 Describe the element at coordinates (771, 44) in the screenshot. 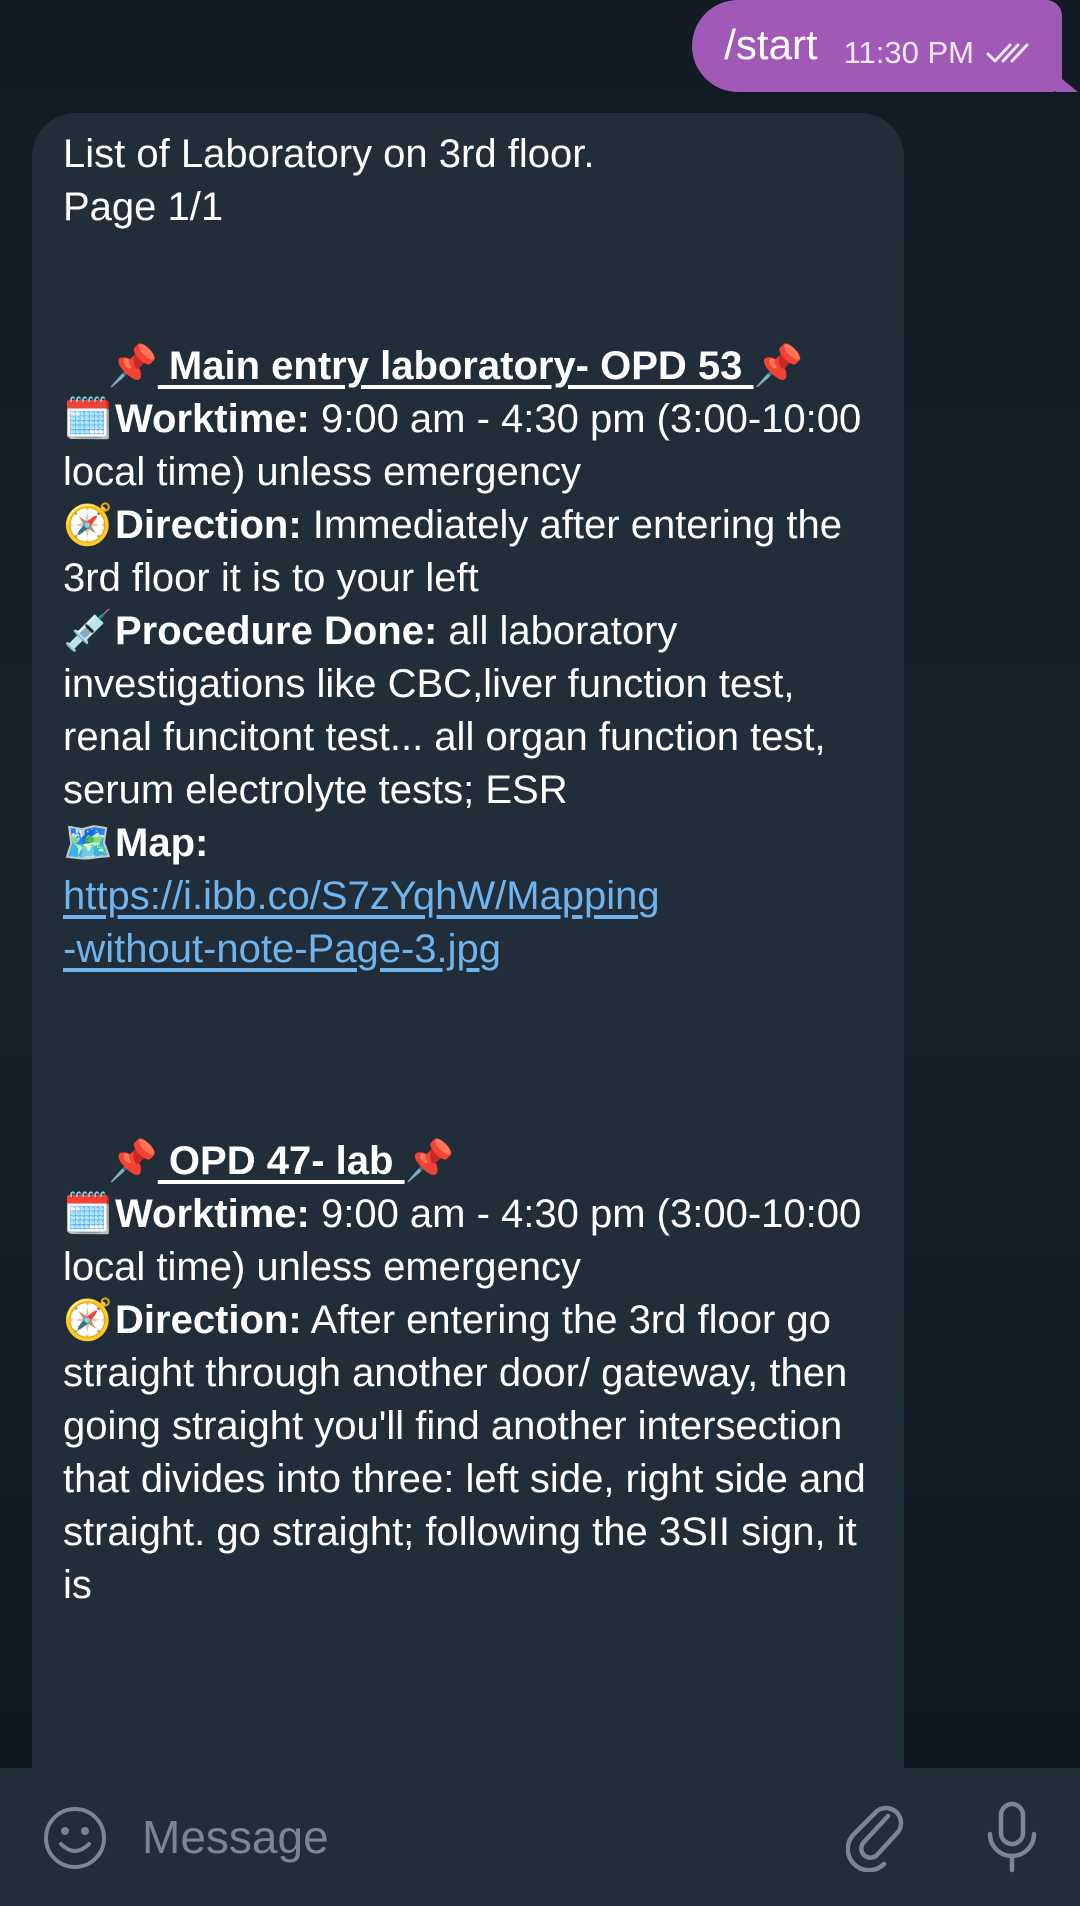

I see `outgoing-message-text: /start` at that location.